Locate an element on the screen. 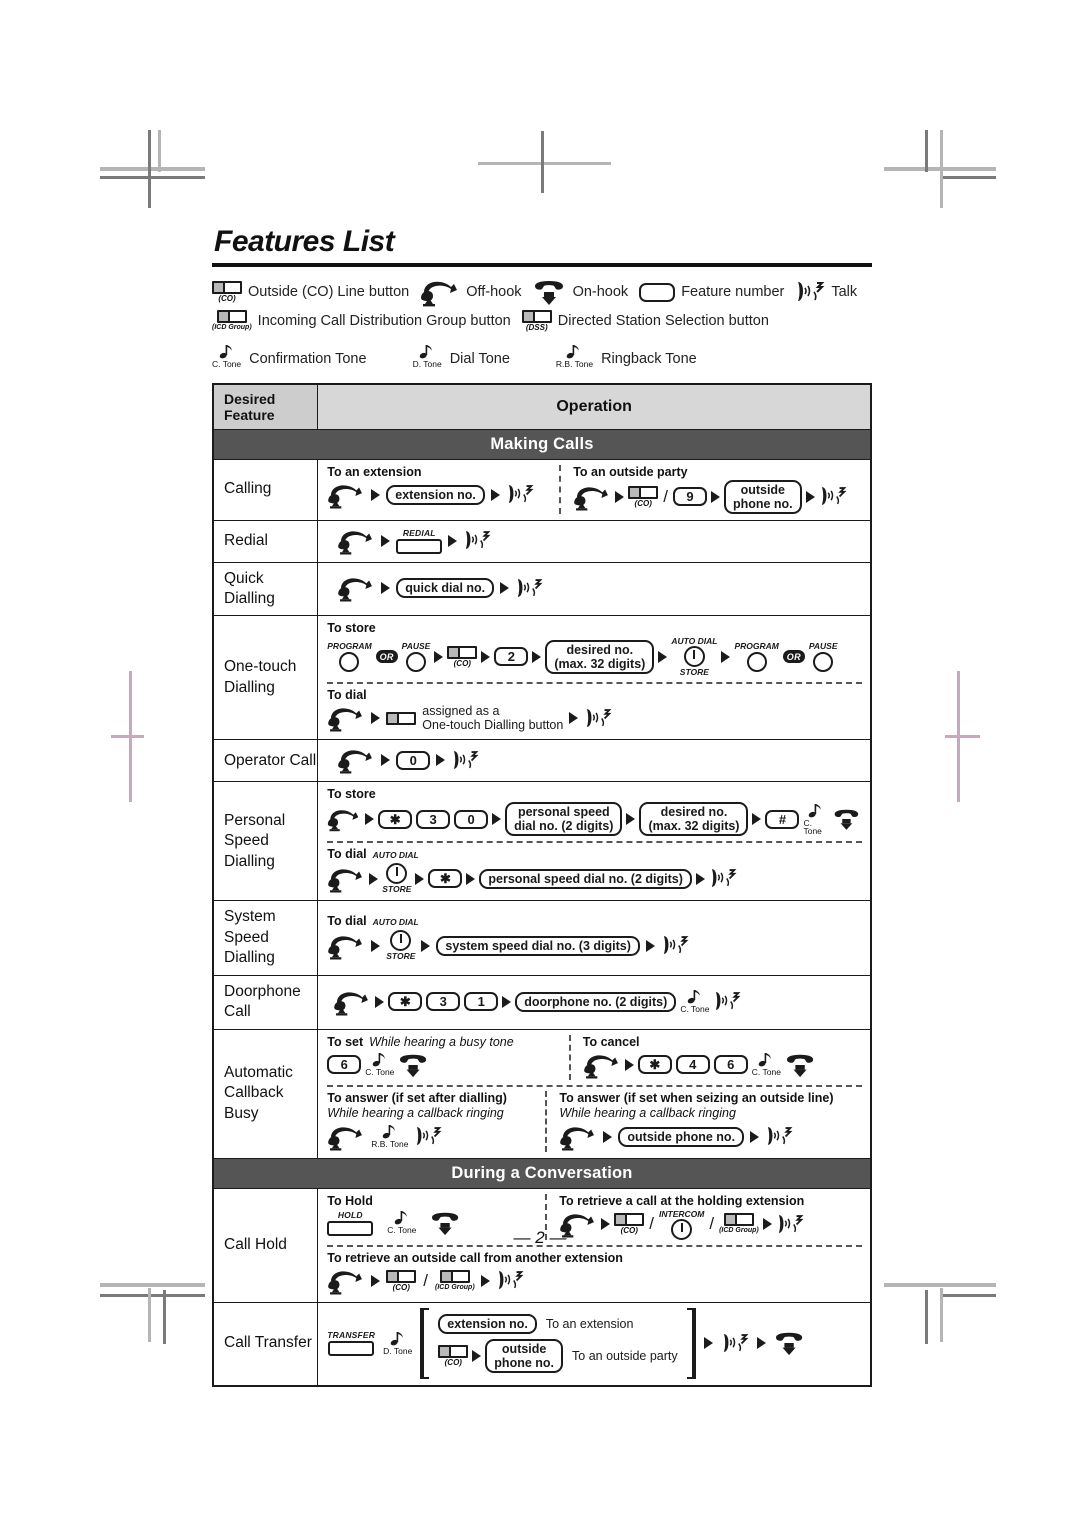 This screenshot has width=1080, height=1528. call-transfer-opt2-text: To an outside party is located at coordinates (625, 1355).